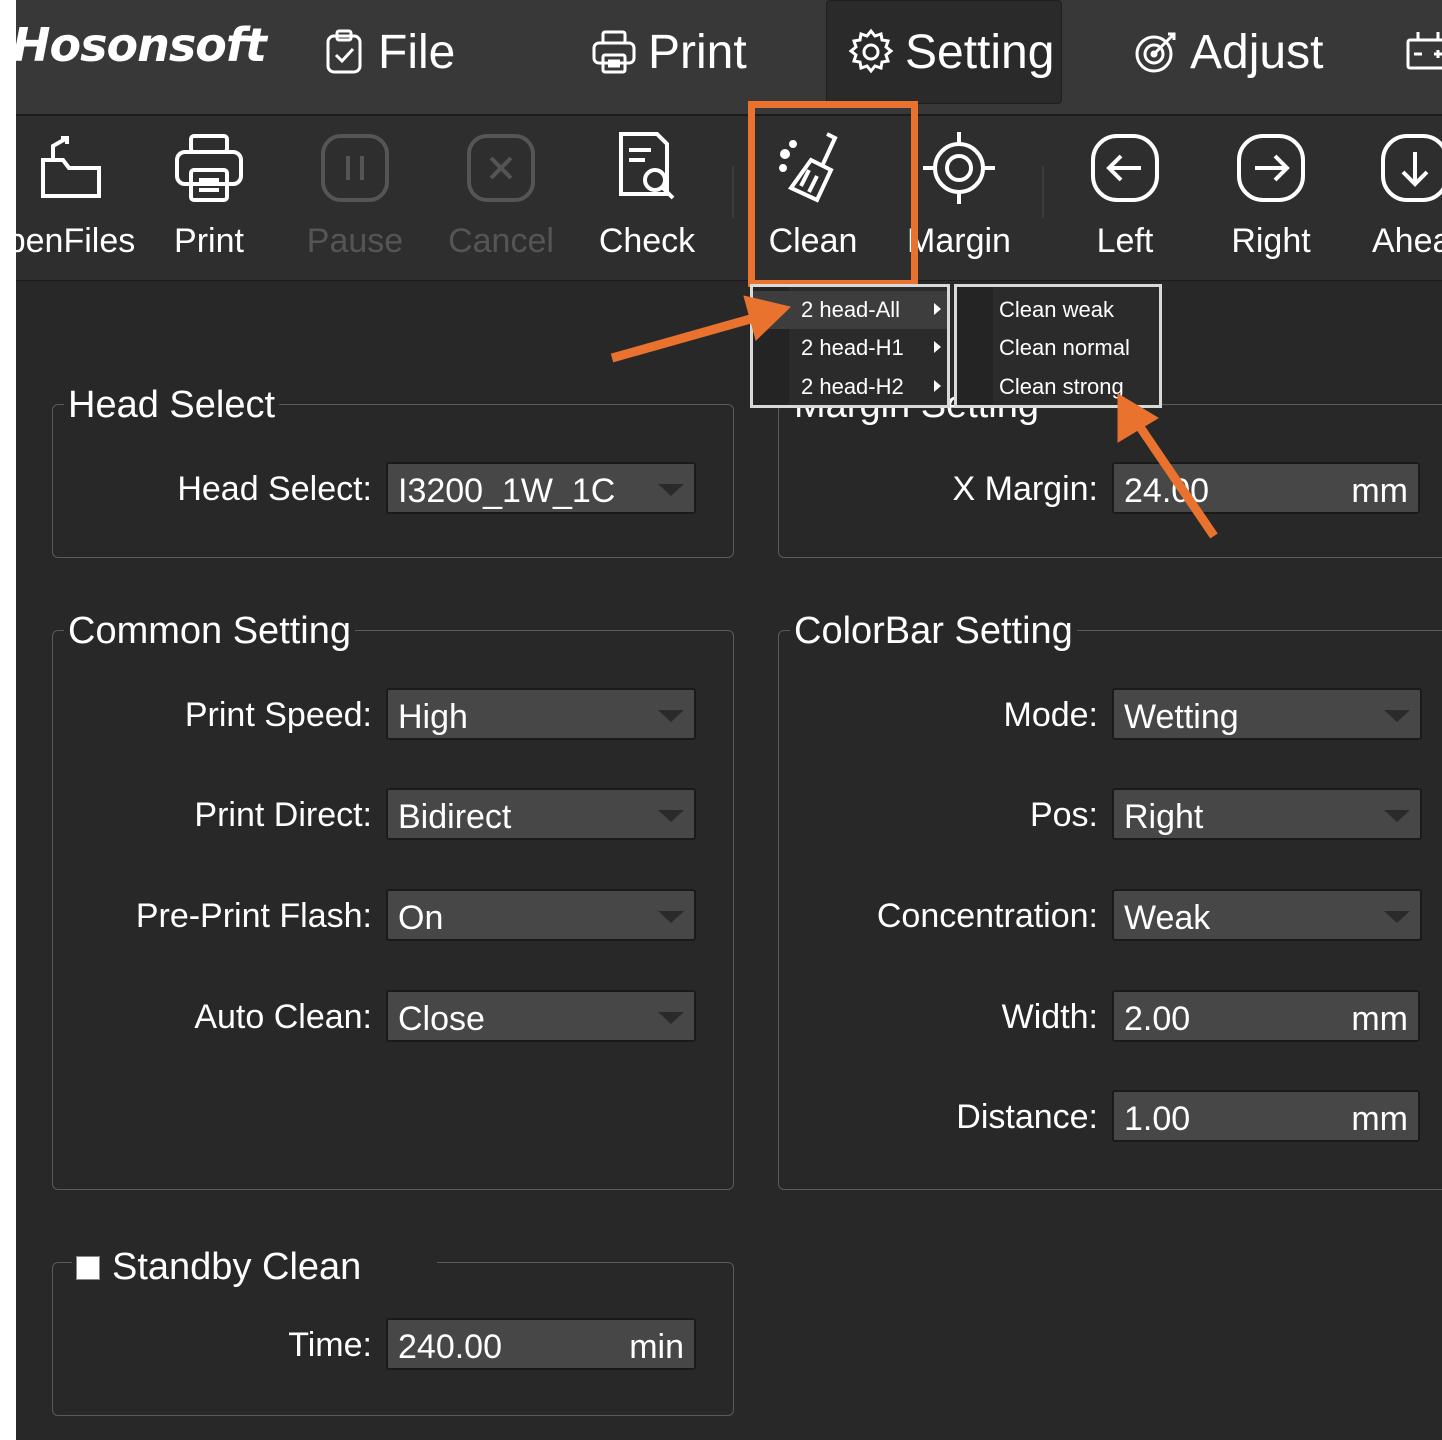  What do you see at coordinates (987, 916) in the screenshot?
I see `concentration-label: Concentration:` at bounding box center [987, 916].